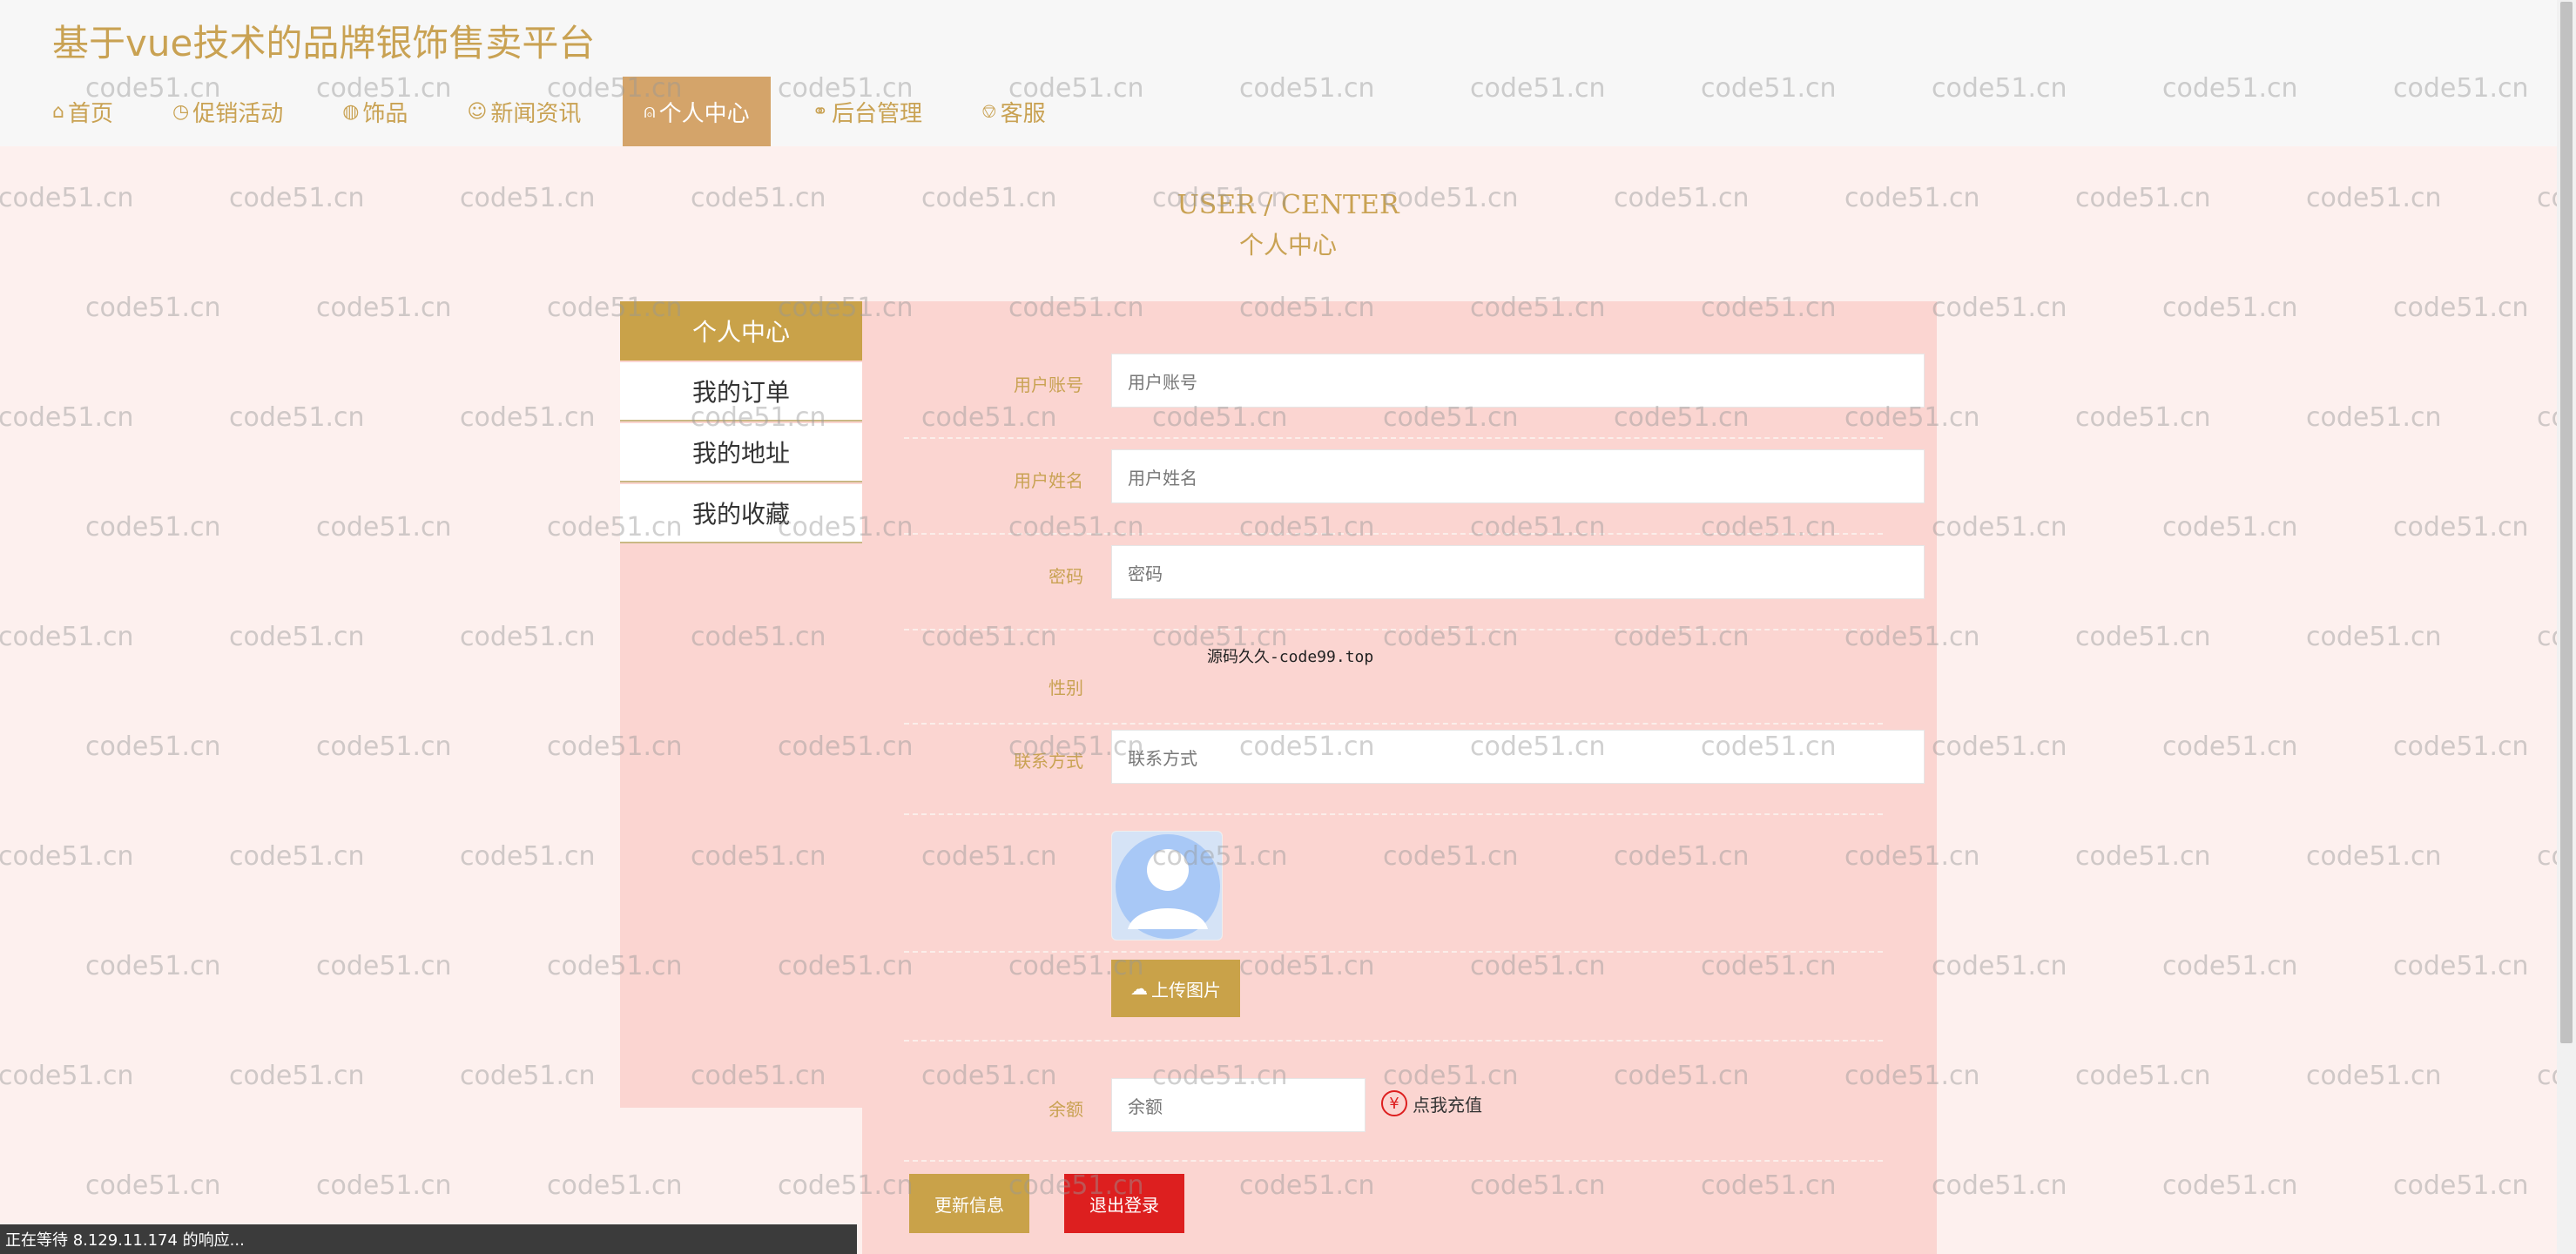  I want to click on sidebar-item-orders: 我的订单, so click(741, 391).